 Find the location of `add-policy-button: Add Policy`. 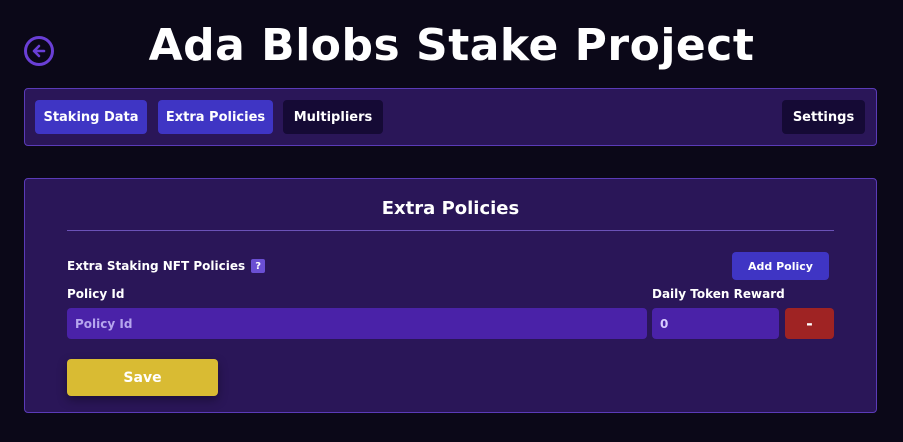

add-policy-button: Add Policy is located at coordinates (780, 266).